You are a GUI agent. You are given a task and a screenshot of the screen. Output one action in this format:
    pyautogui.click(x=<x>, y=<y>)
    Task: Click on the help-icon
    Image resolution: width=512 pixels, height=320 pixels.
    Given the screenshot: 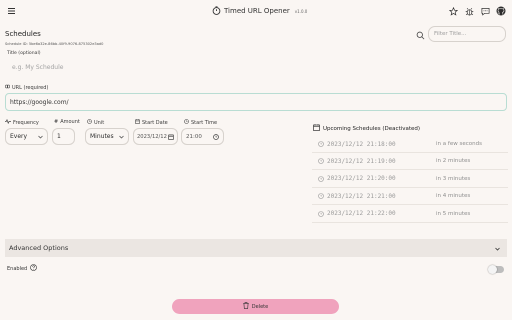 What is the action you would take?
    pyautogui.click(x=34, y=268)
    